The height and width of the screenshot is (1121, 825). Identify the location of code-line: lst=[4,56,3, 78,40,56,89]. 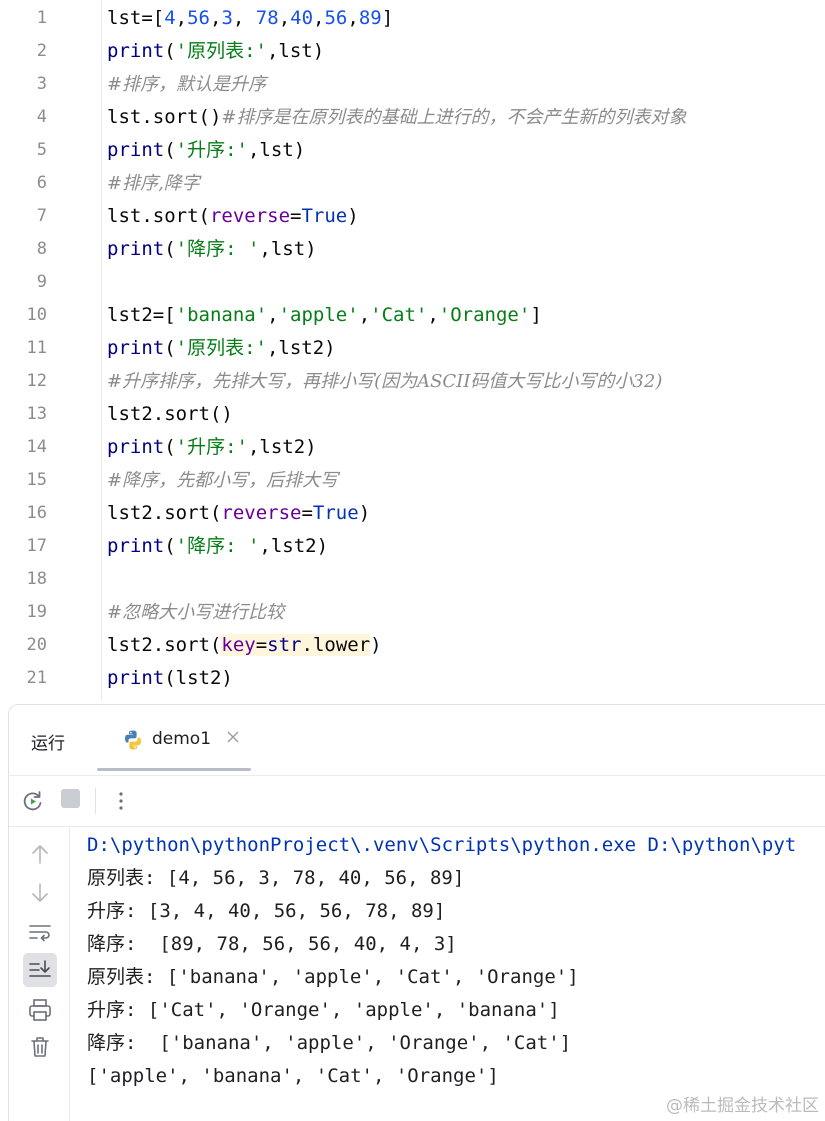
(250, 18).